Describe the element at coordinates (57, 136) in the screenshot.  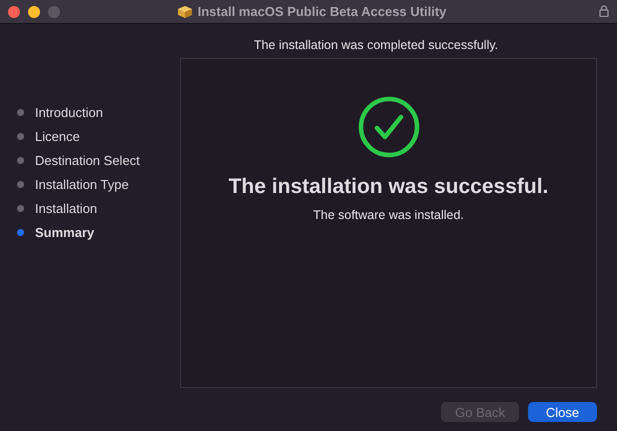
I see `step-label: Licence` at that location.